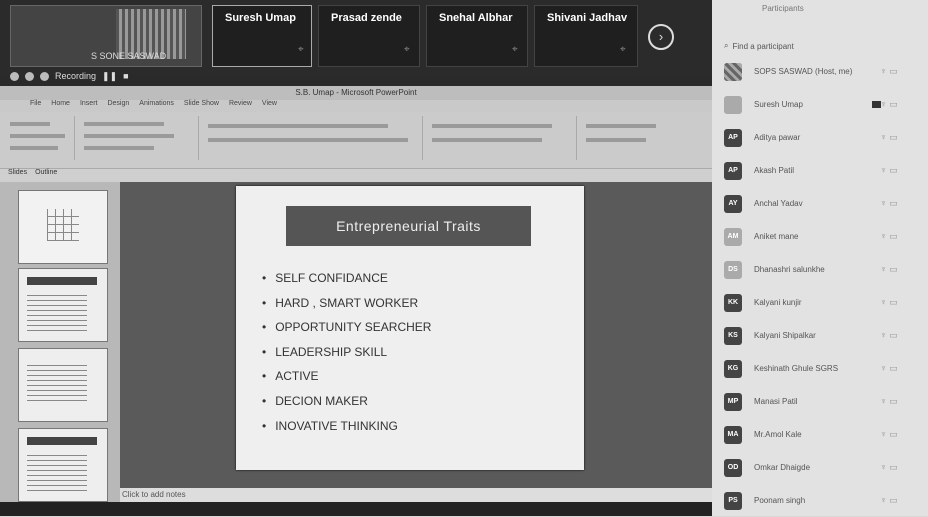  Describe the element at coordinates (39, 138) in the screenshot. I see `clipboard-group` at that location.